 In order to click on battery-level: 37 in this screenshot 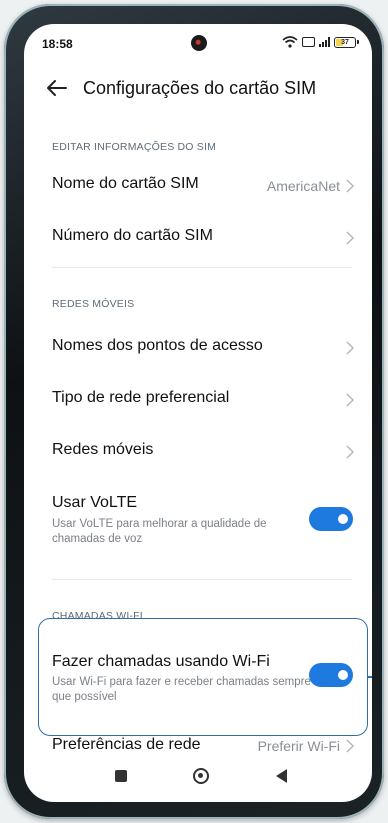, I will do `click(345, 42)`.